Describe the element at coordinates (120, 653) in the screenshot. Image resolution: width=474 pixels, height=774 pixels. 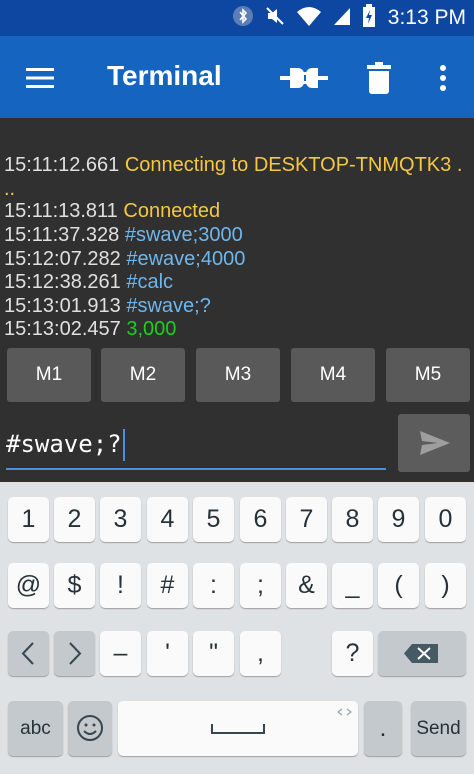
I see `key-dash: –` at that location.